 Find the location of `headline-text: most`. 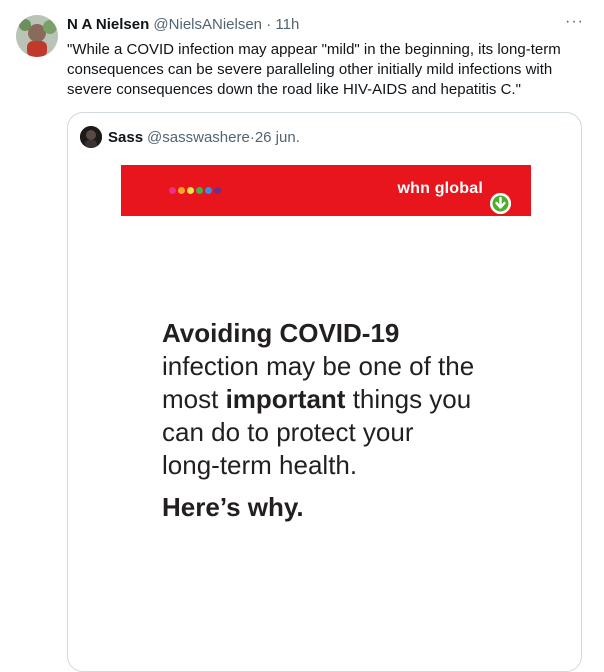

headline-text: most is located at coordinates (194, 399).